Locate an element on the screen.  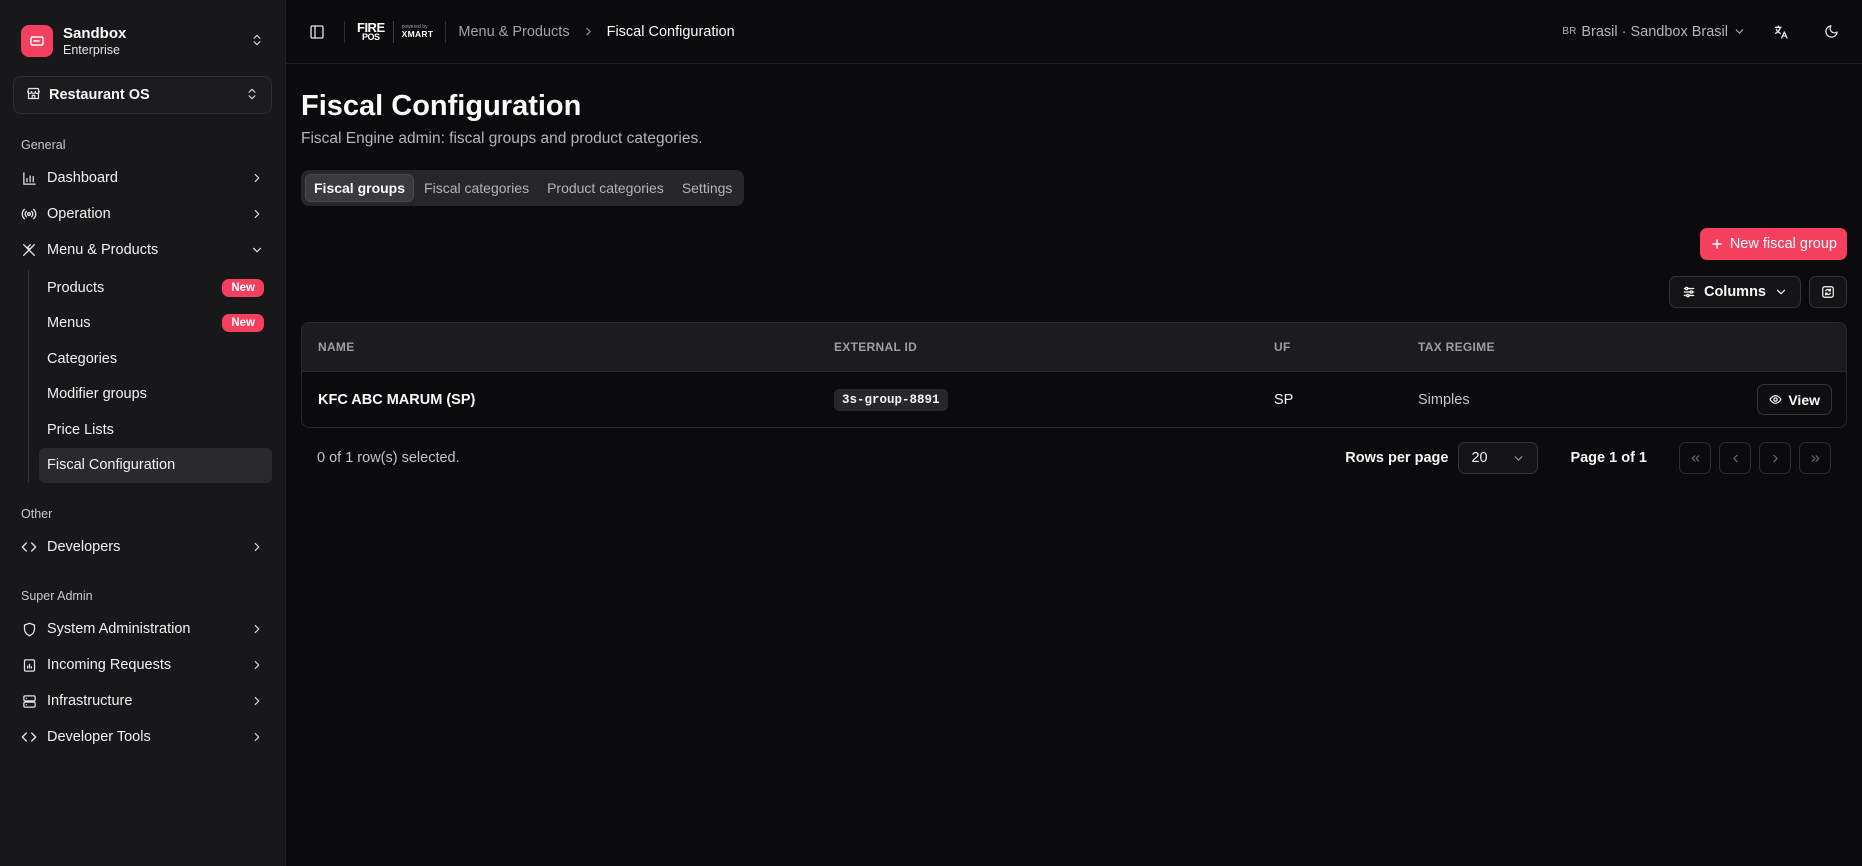
pagination is located at coordinates (1755, 458).